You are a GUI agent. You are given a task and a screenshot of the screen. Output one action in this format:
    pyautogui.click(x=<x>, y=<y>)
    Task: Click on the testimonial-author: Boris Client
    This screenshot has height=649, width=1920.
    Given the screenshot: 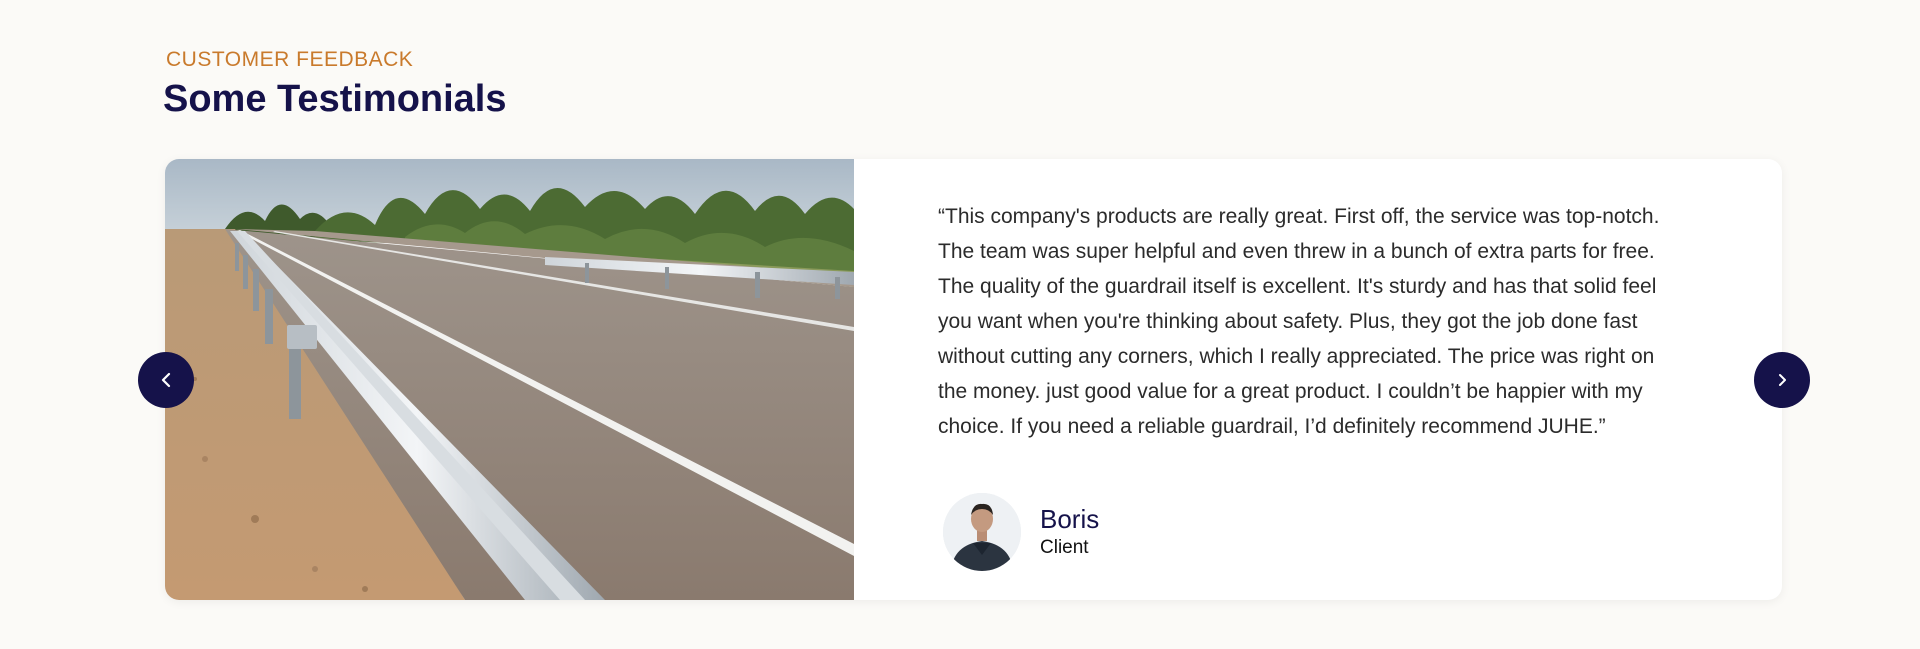 What is the action you would take?
    pyautogui.click(x=1021, y=532)
    